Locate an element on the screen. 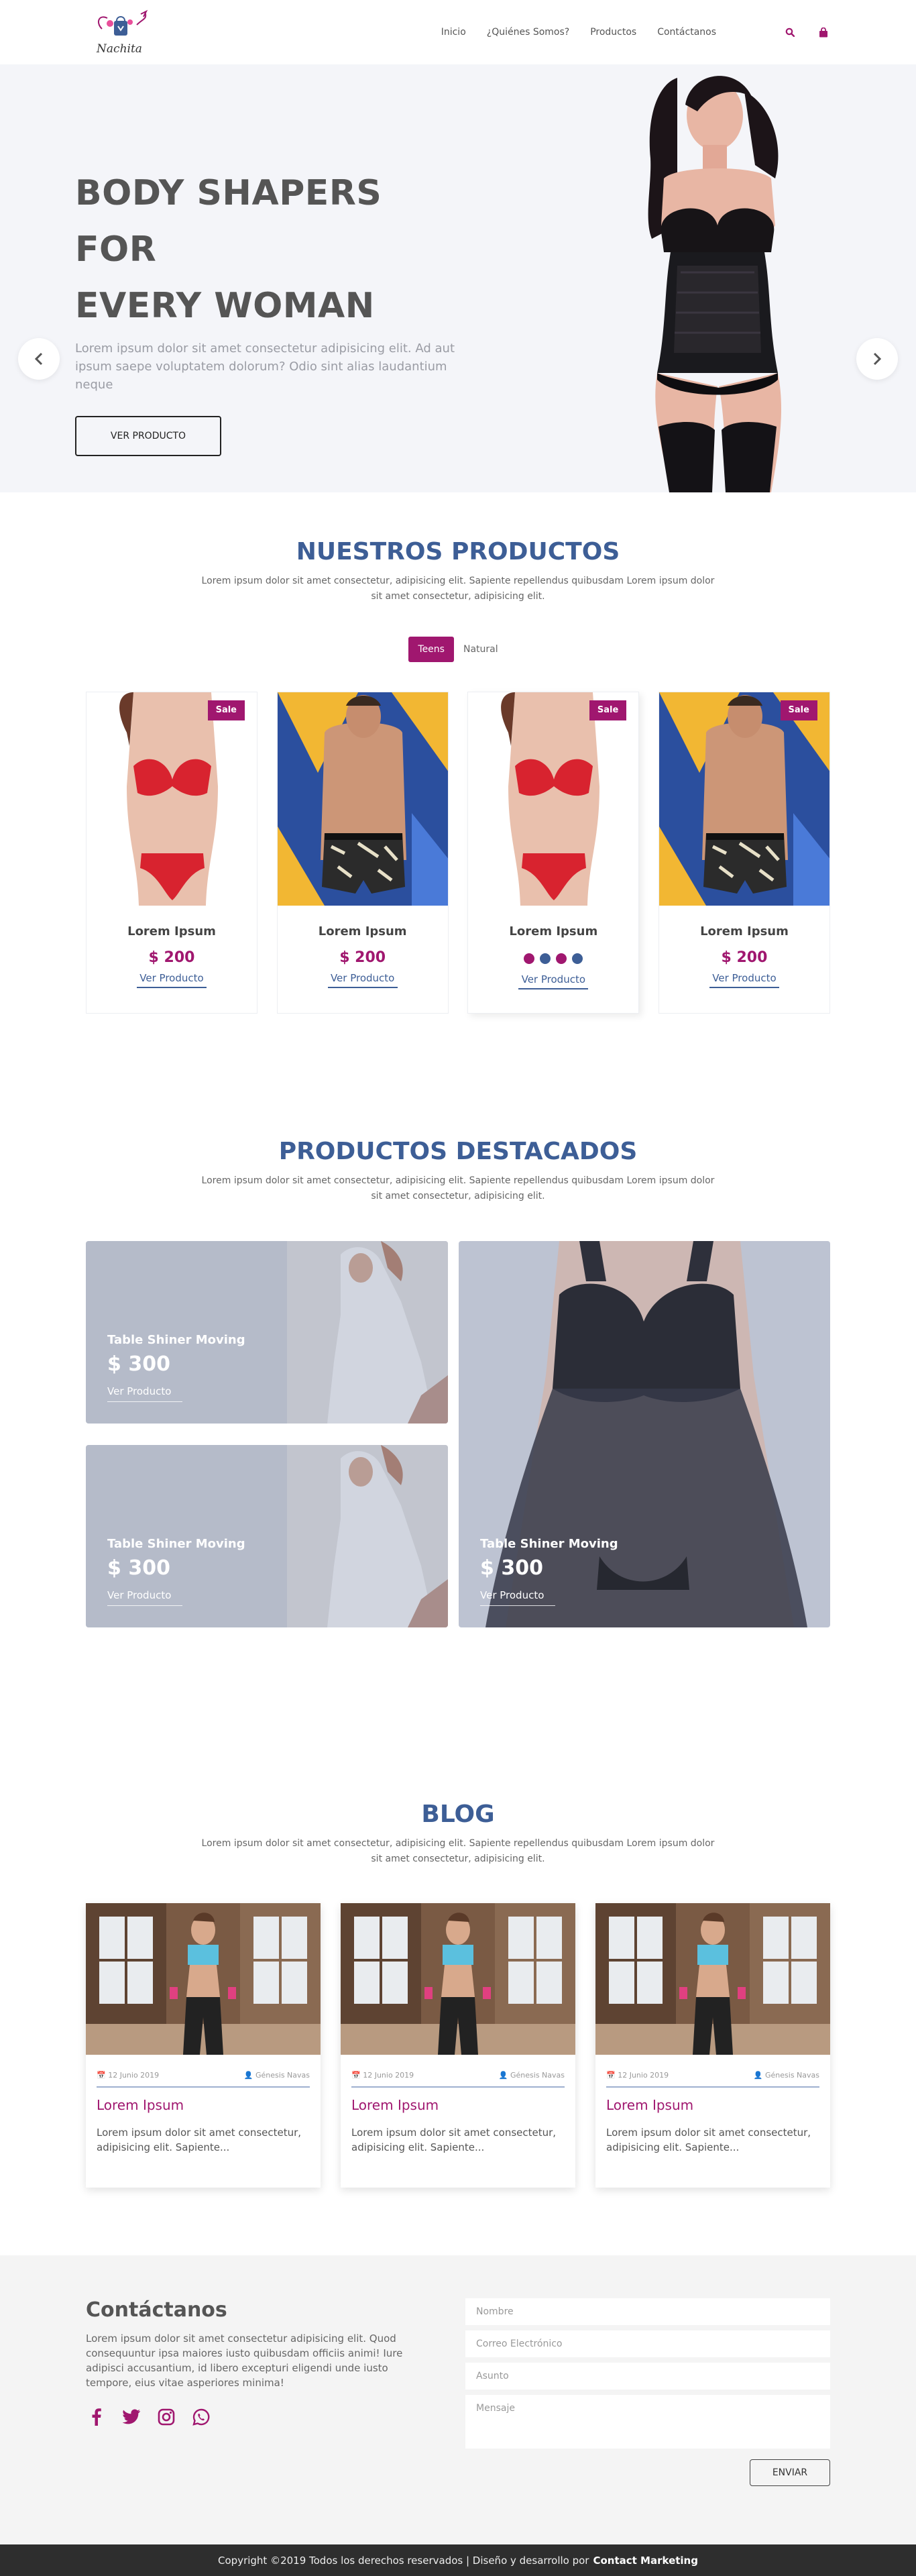  nav-item-inicio: Inicio is located at coordinates (453, 32).